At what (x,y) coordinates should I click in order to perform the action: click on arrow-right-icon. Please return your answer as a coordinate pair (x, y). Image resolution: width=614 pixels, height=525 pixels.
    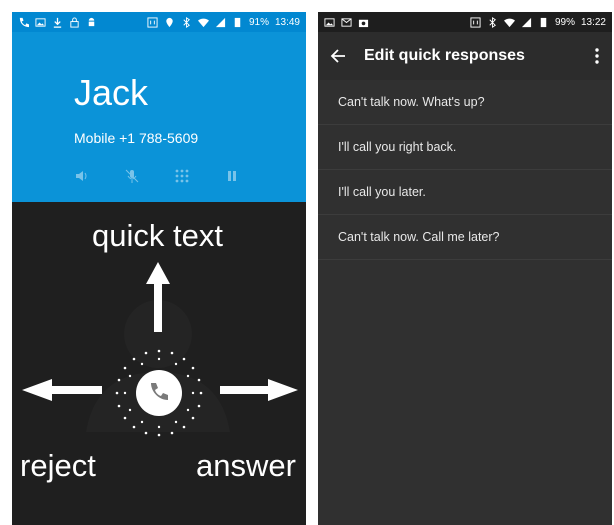
    Looking at the image, I should click on (259, 390).